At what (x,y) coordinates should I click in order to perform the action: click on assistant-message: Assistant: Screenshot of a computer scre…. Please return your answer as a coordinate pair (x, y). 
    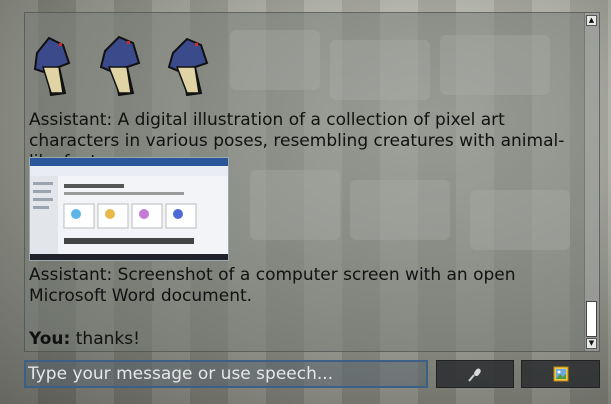
    Looking at the image, I should click on (272, 285).